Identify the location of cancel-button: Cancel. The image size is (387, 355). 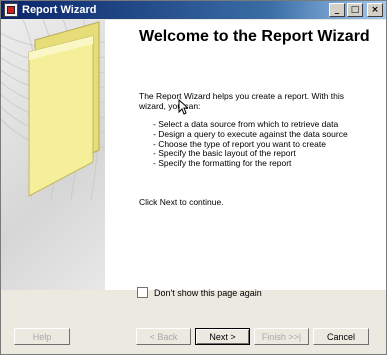
(341, 336).